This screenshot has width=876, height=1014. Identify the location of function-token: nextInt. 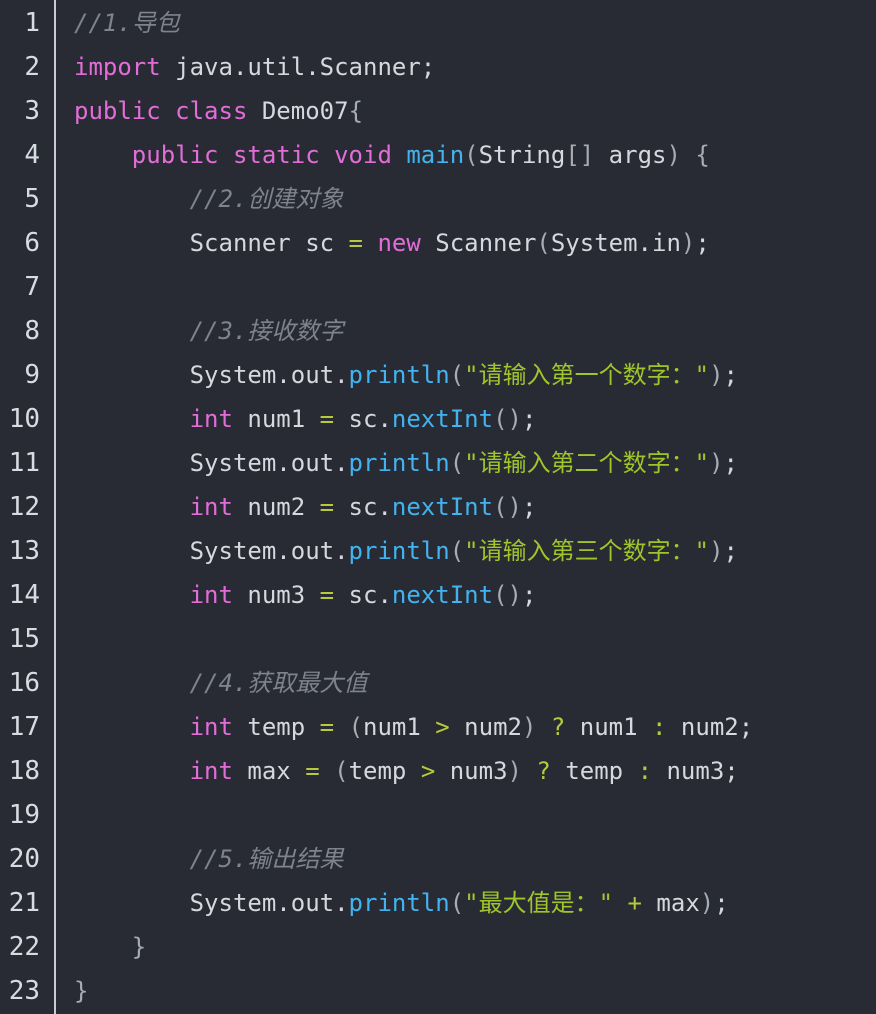
(442, 507).